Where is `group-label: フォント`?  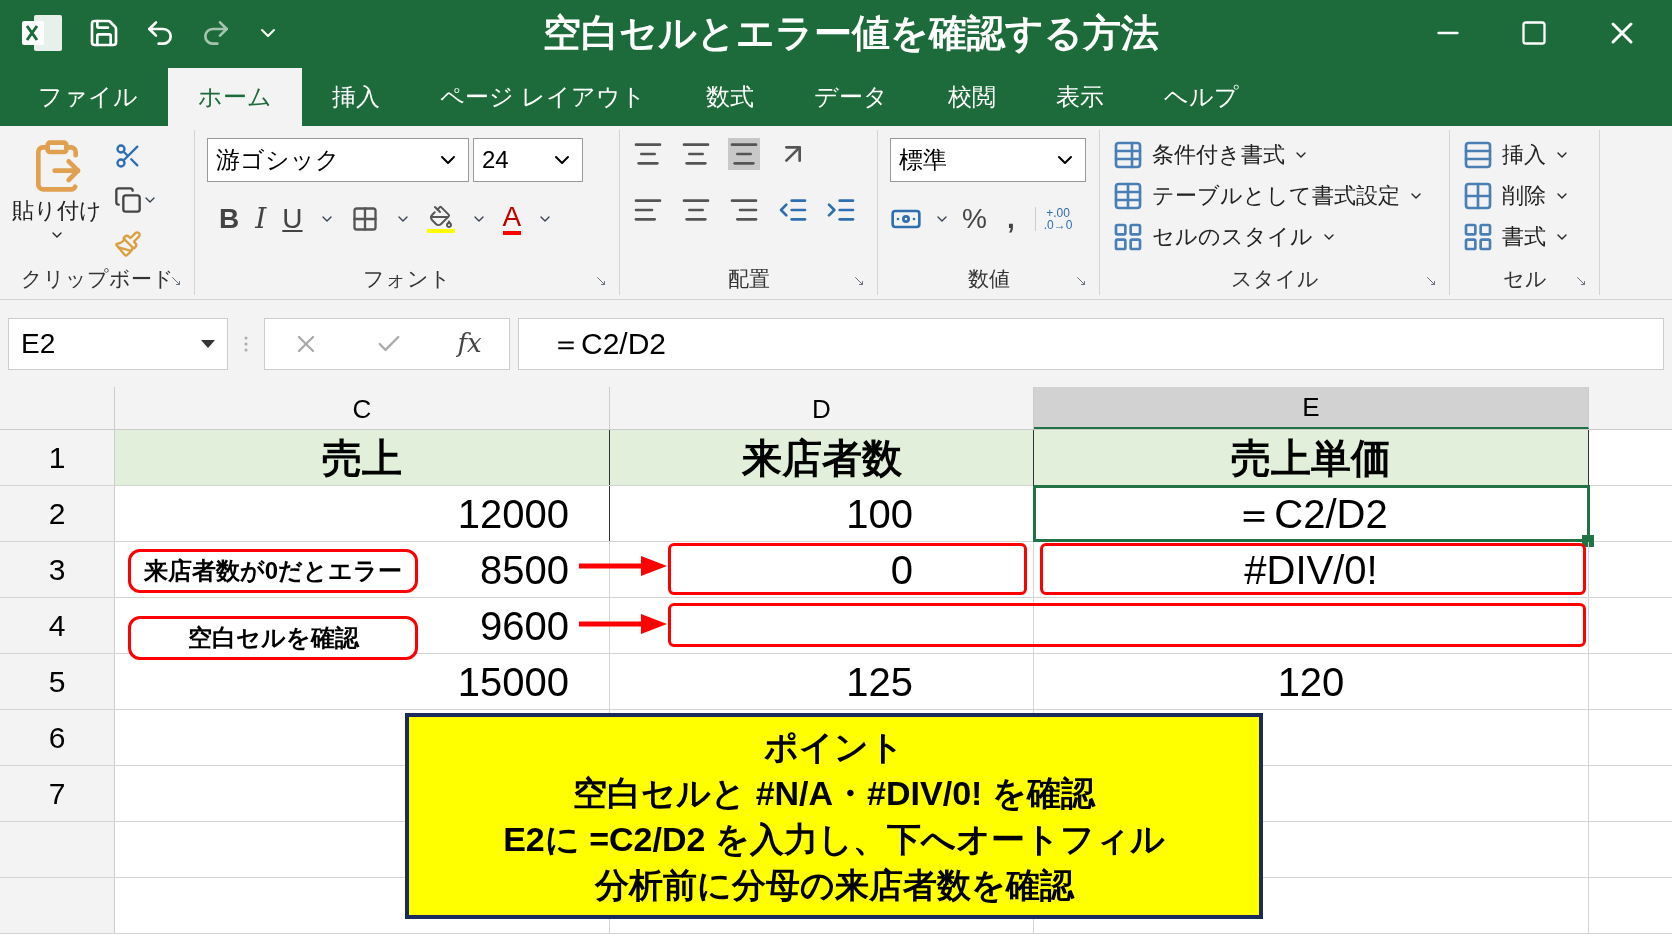
group-label: フォント is located at coordinates (407, 279).